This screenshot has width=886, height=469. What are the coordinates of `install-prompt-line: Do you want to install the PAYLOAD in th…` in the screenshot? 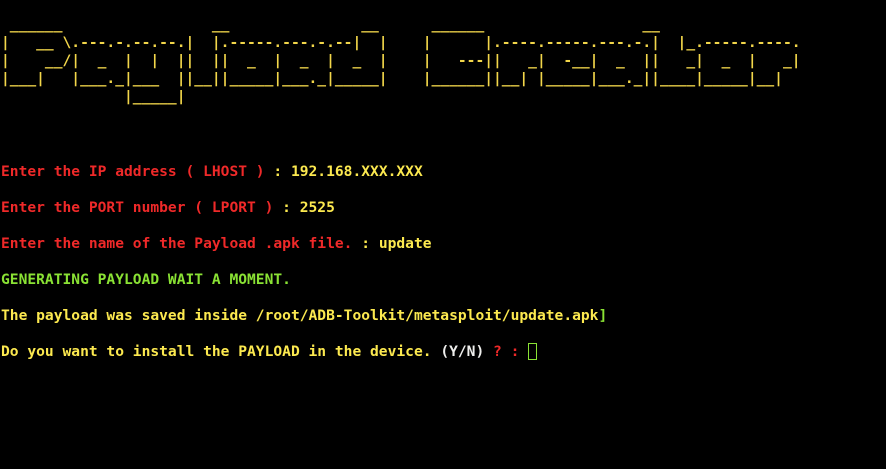 It's located at (269, 352).